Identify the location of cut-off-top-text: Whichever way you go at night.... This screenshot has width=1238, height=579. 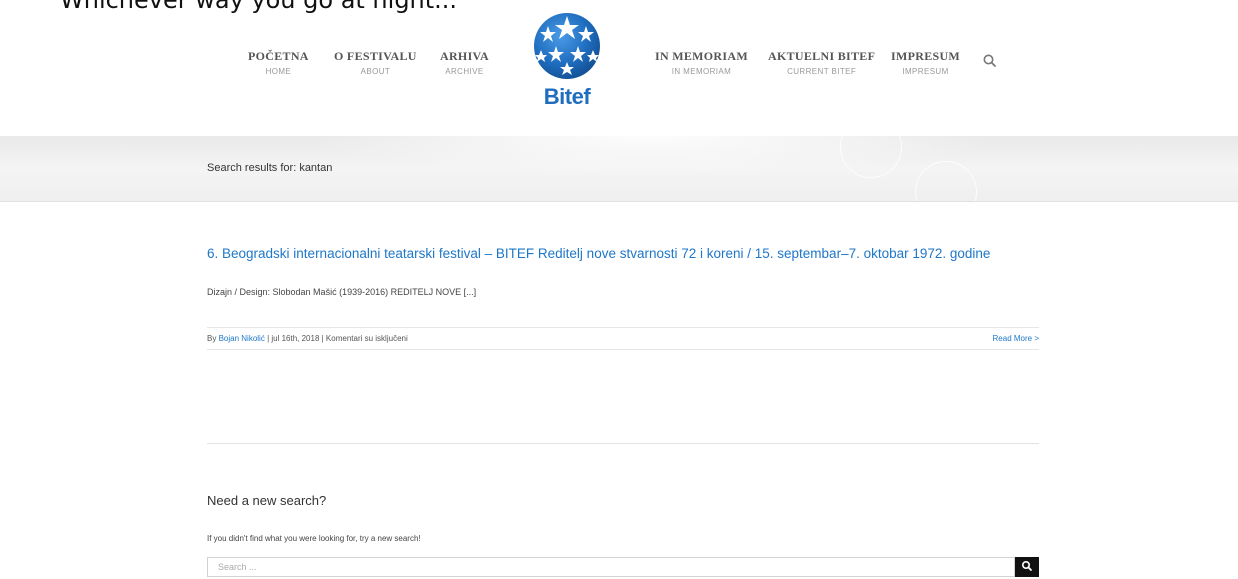
(619, 7).